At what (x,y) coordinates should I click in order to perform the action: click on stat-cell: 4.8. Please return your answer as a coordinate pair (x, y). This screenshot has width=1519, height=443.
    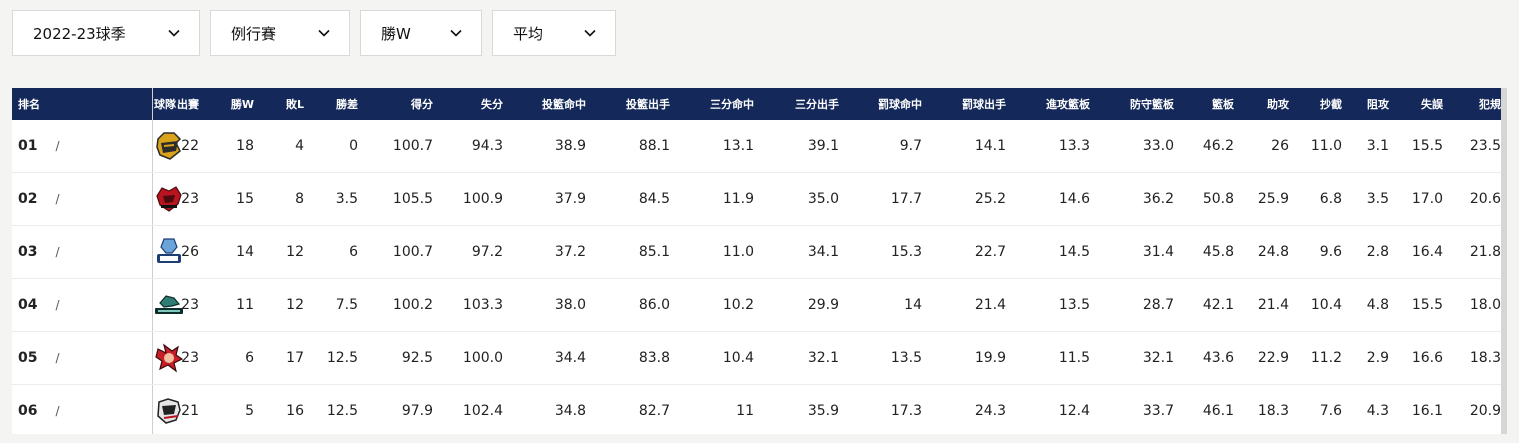
    Looking at the image, I should click on (1371, 305).